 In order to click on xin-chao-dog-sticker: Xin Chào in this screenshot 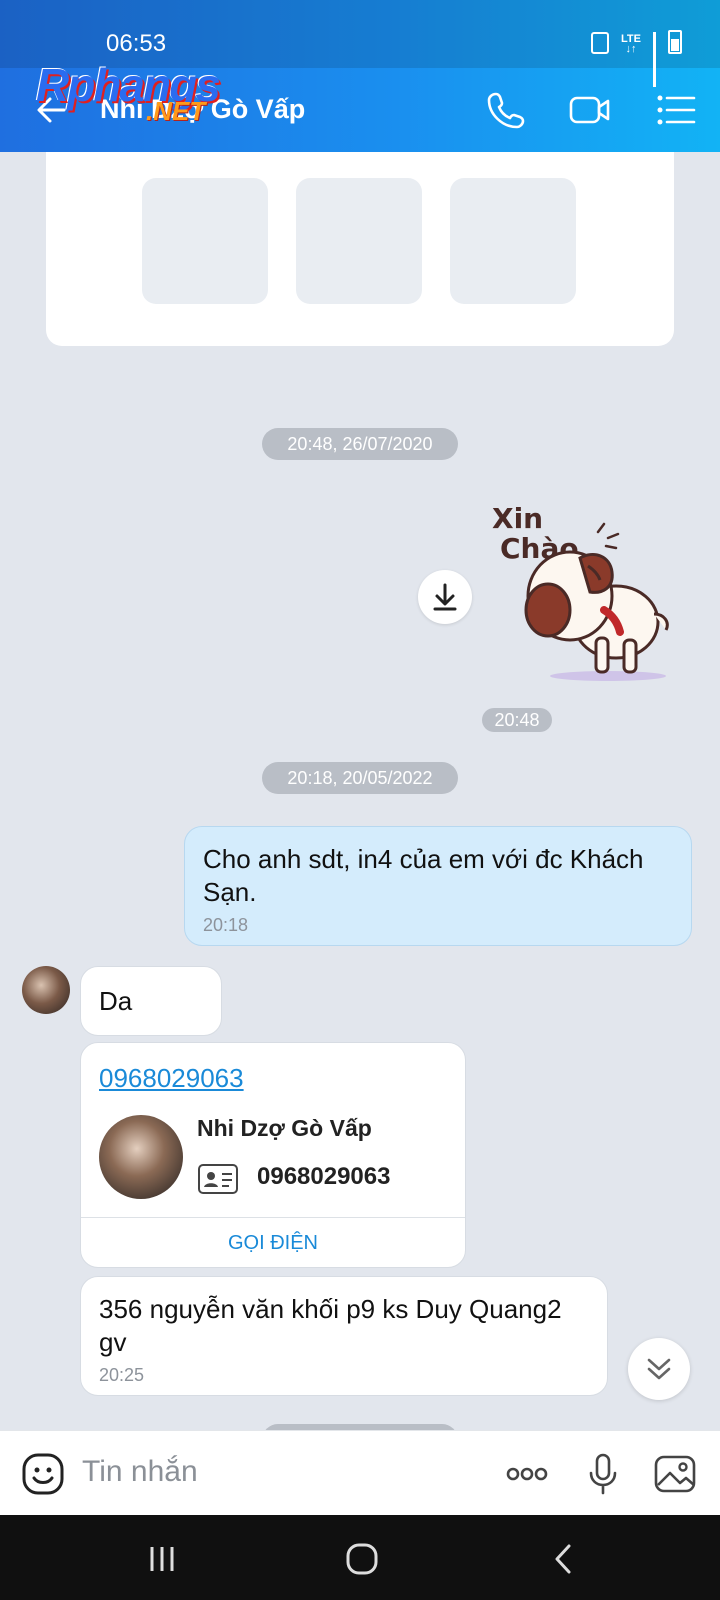, I will do `click(586, 596)`.